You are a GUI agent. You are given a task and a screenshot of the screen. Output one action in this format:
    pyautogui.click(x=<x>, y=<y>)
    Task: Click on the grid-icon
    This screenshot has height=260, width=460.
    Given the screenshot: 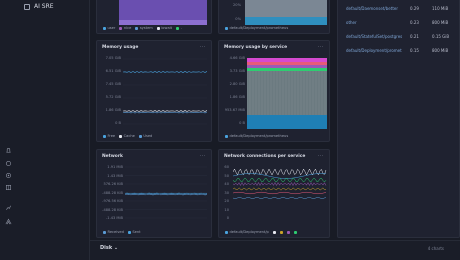 What is the action you would take?
    pyautogui.click(x=8, y=187)
    